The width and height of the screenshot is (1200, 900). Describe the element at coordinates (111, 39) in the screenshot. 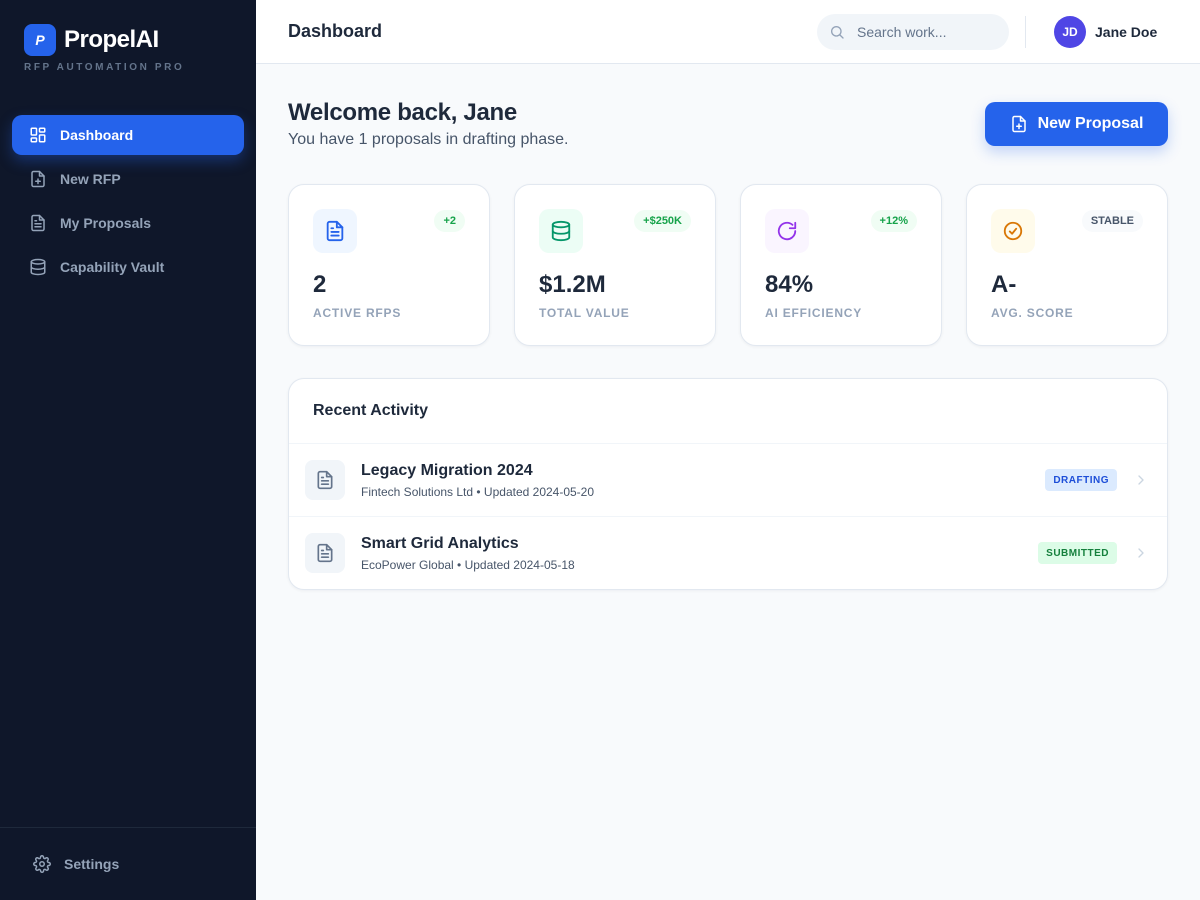

I see `brand-name: PropelAI` at that location.